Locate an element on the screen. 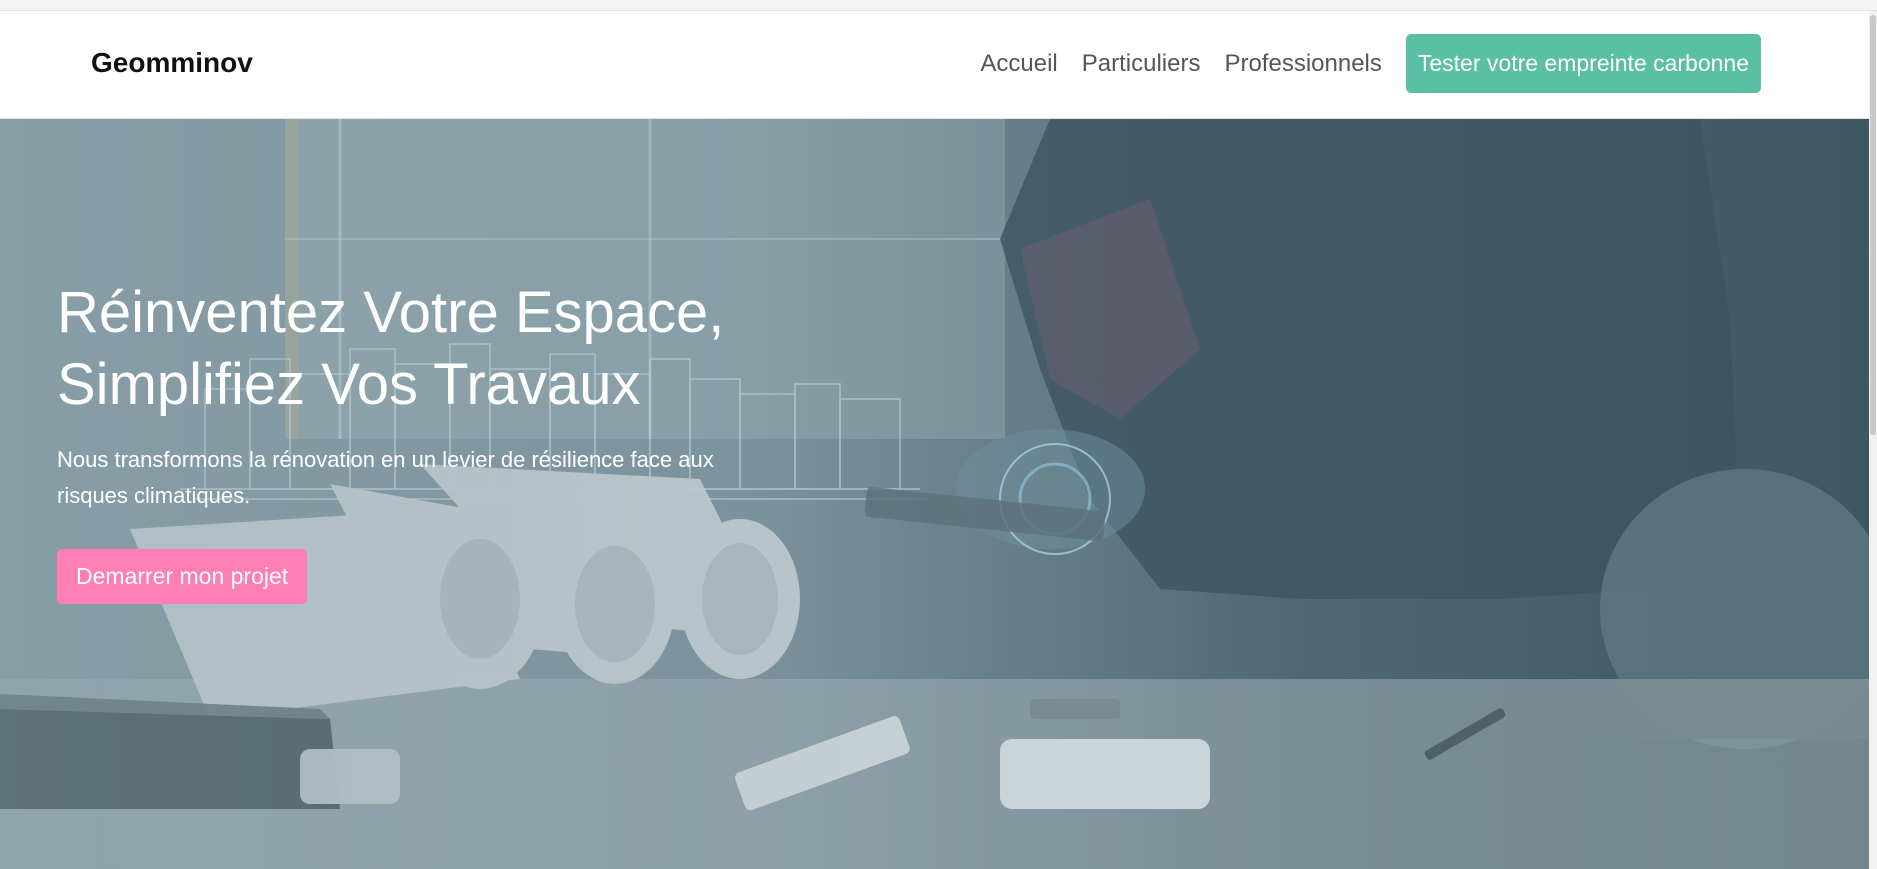  start-project-button: Demarrer mon projet is located at coordinates (182, 576).